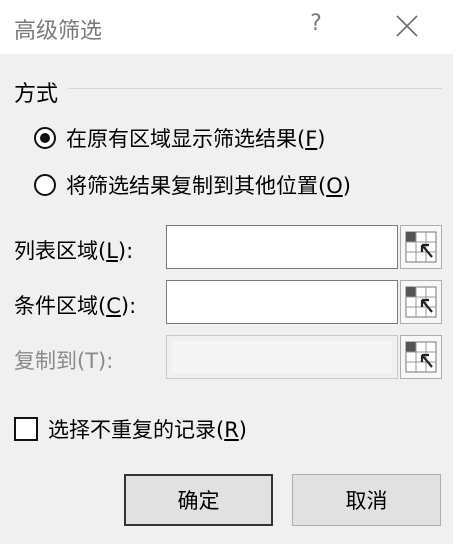 The height and width of the screenshot is (544, 453). What do you see at coordinates (64, 361) in the screenshot?
I see `copy-to-label: 复制到(T):` at bounding box center [64, 361].